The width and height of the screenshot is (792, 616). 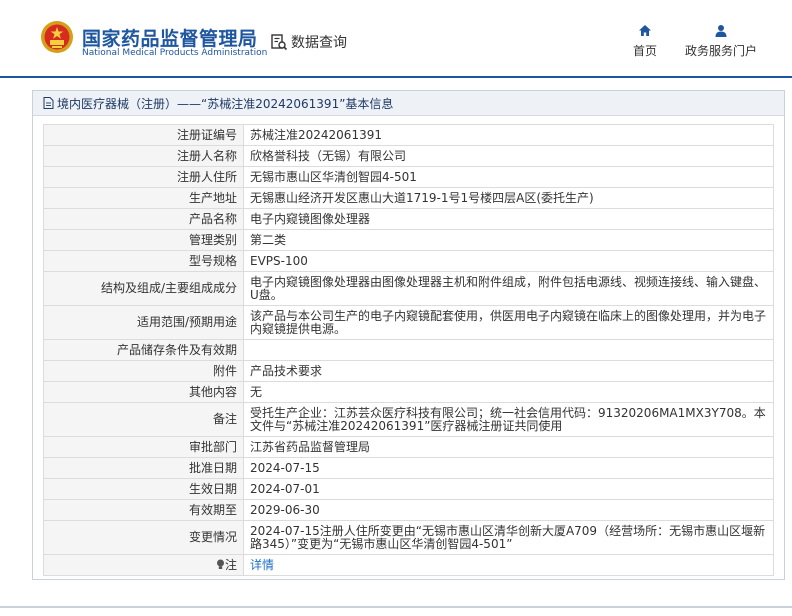 What do you see at coordinates (508, 135) in the screenshot?
I see `row-value: 苏械注准20242061391` at bounding box center [508, 135].